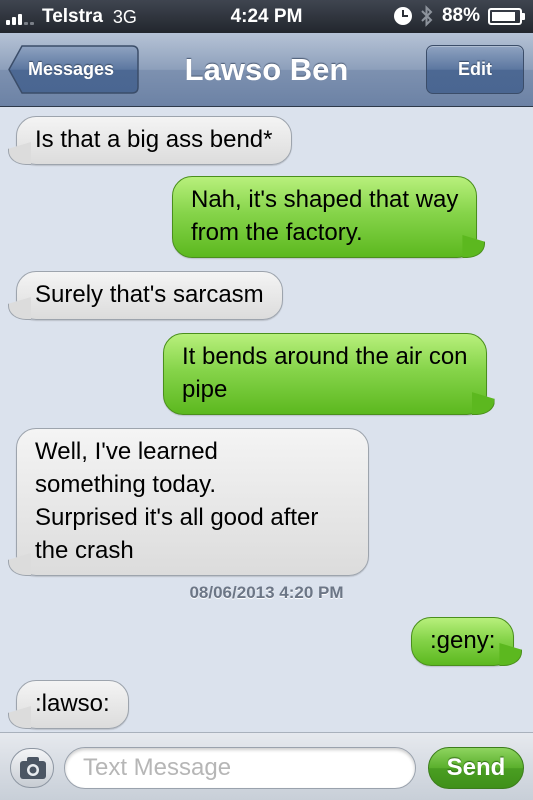 The height and width of the screenshot is (800, 533). I want to click on message-text: It bends around the air con pipe, so click(325, 373).